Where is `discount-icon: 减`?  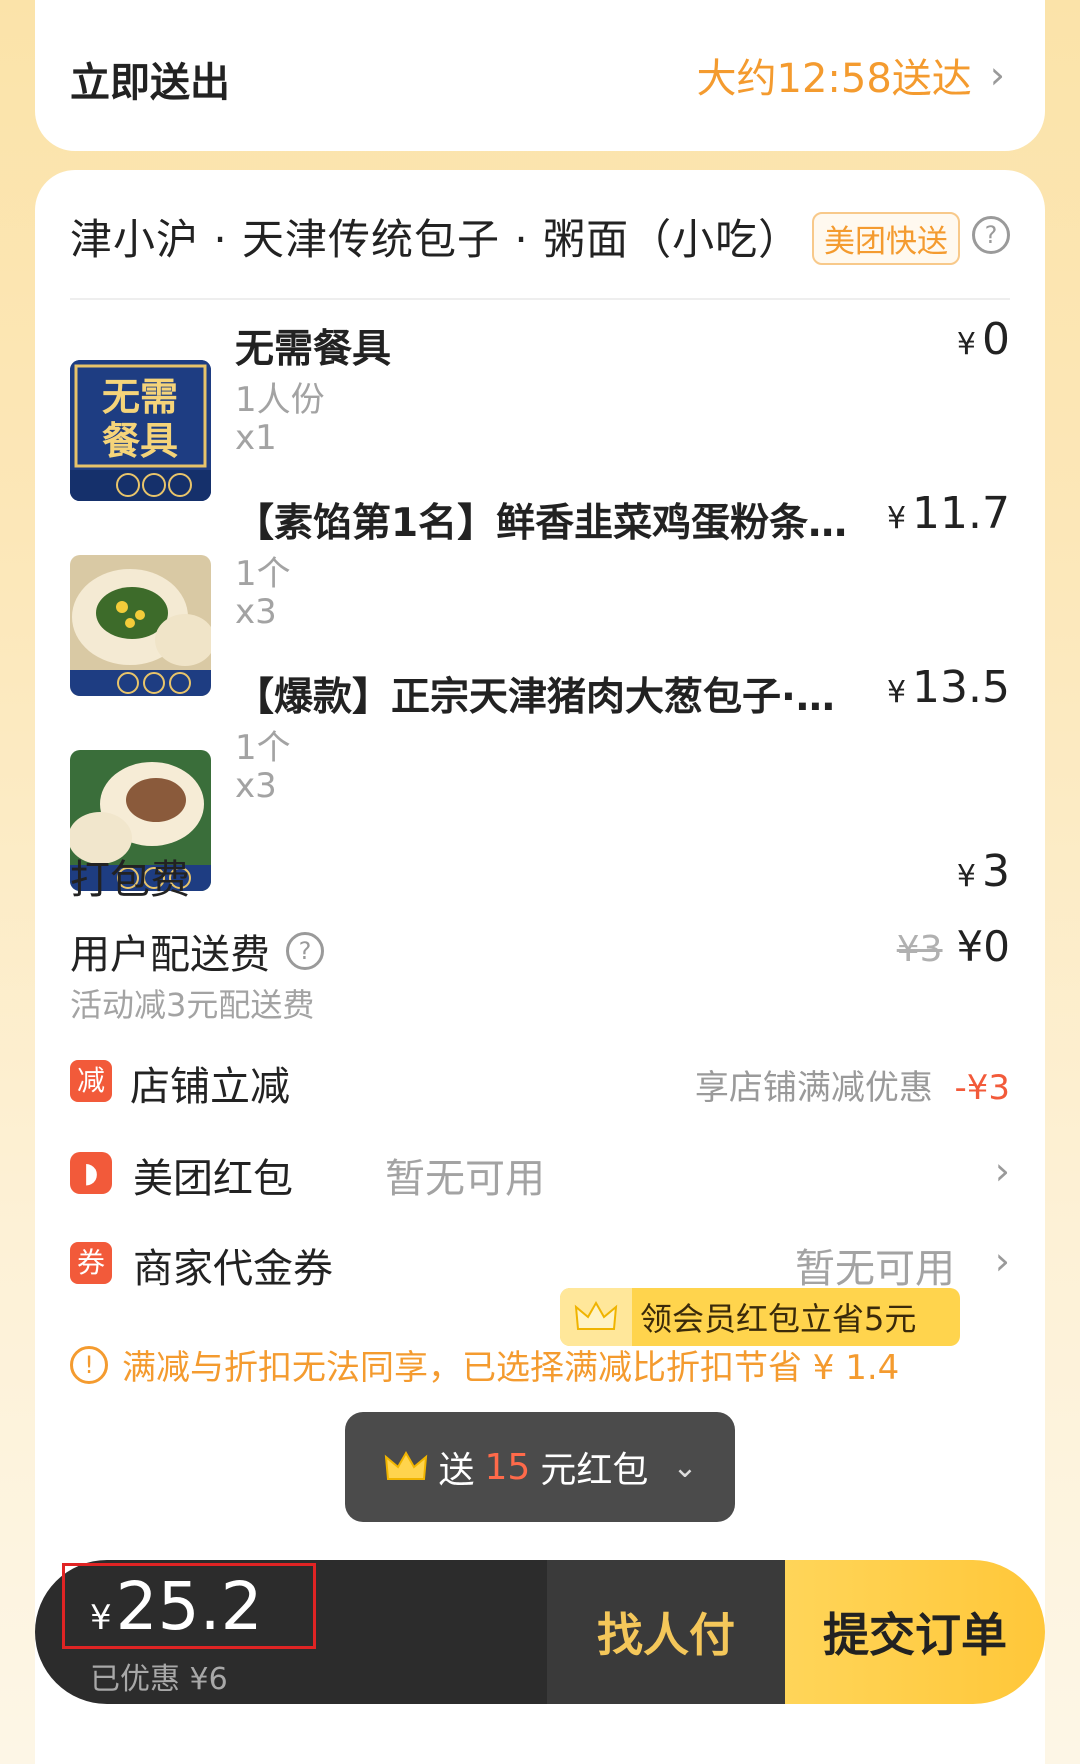 discount-icon: 减 is located at coordinates (91, 1081).